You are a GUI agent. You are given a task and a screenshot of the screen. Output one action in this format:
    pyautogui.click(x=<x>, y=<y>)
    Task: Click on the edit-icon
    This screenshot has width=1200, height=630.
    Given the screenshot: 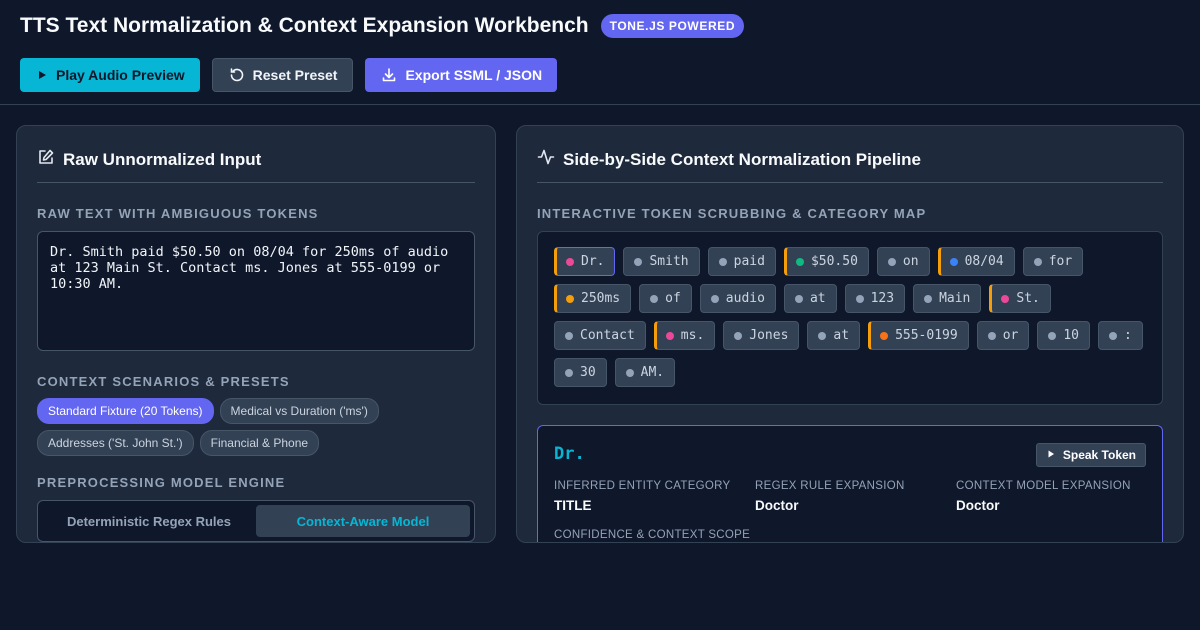 What is the action you would take?
    pyautogui.click(x=46, y=159)
    